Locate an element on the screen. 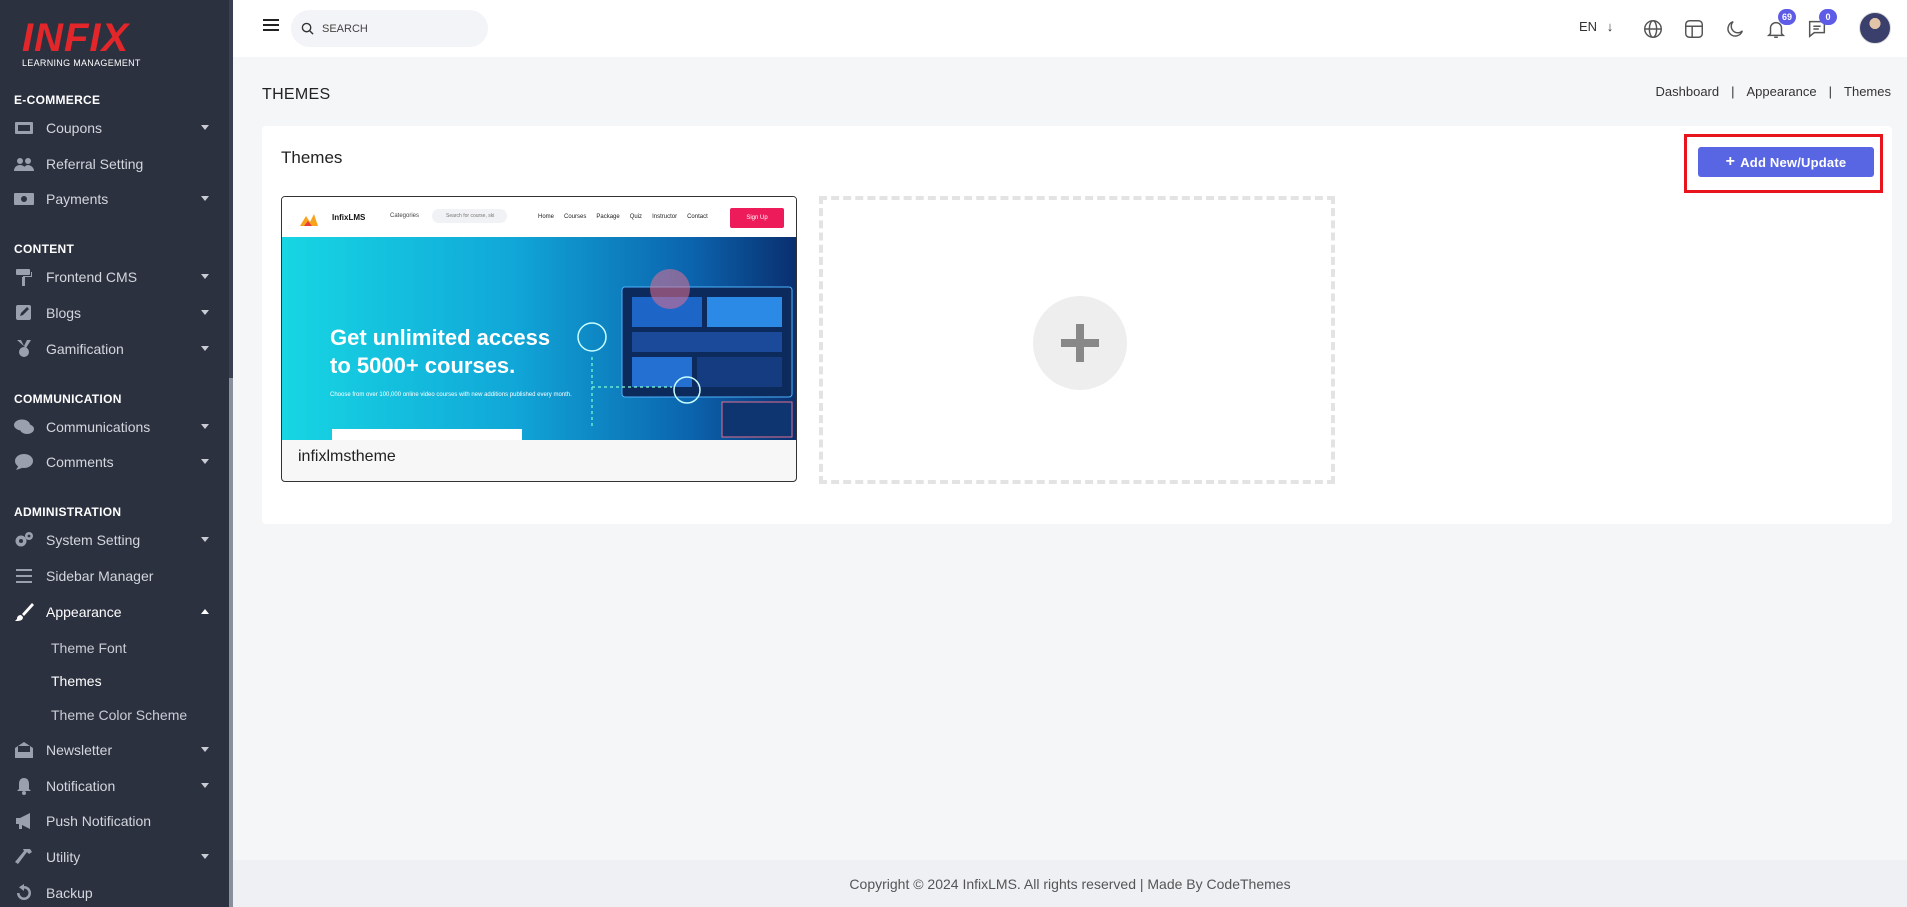 The width and height of the screenshot is (1907, 907). layout-icon is located at coordinates (1694, 29).